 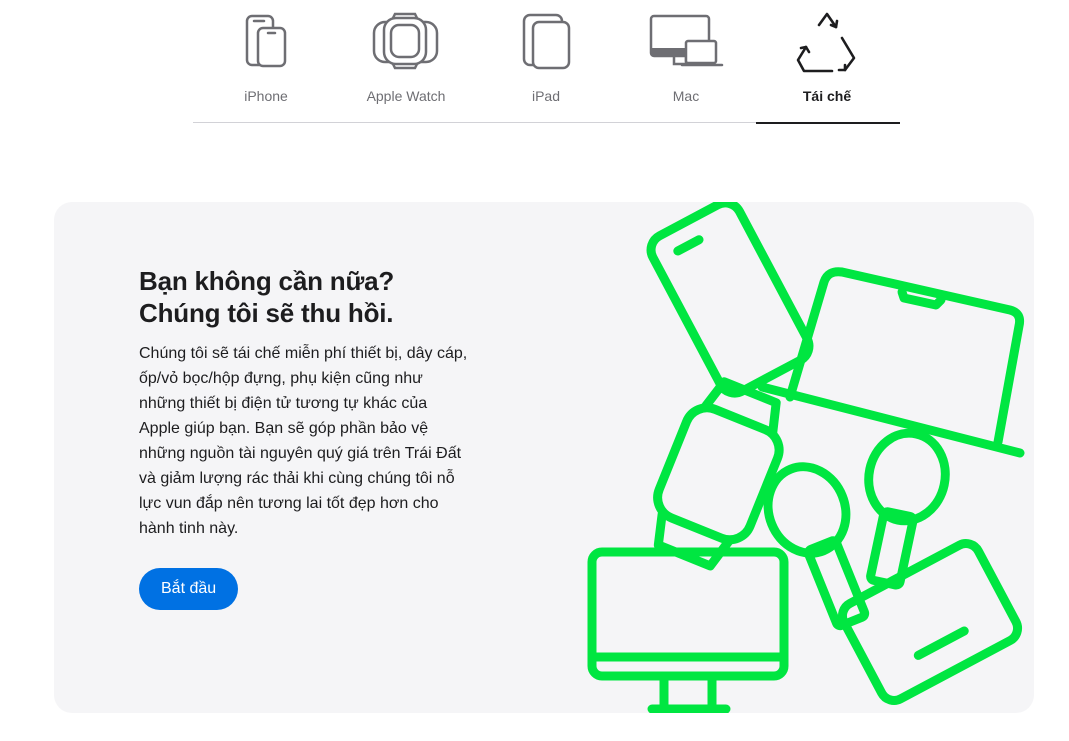 I want to click on imac-illustration, so click(x=688, y=630).